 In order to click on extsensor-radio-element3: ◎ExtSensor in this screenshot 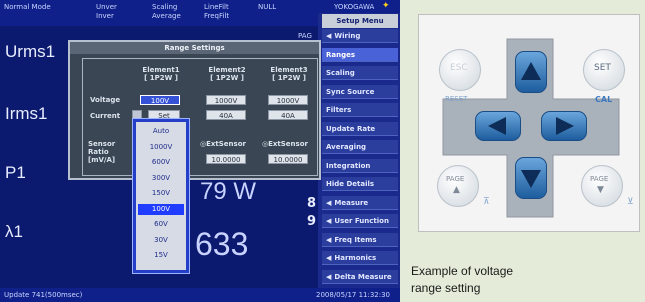, I will do `click(285, 144)`.